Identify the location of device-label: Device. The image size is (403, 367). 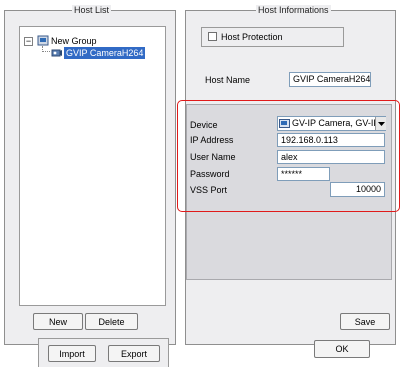
(204, 125).